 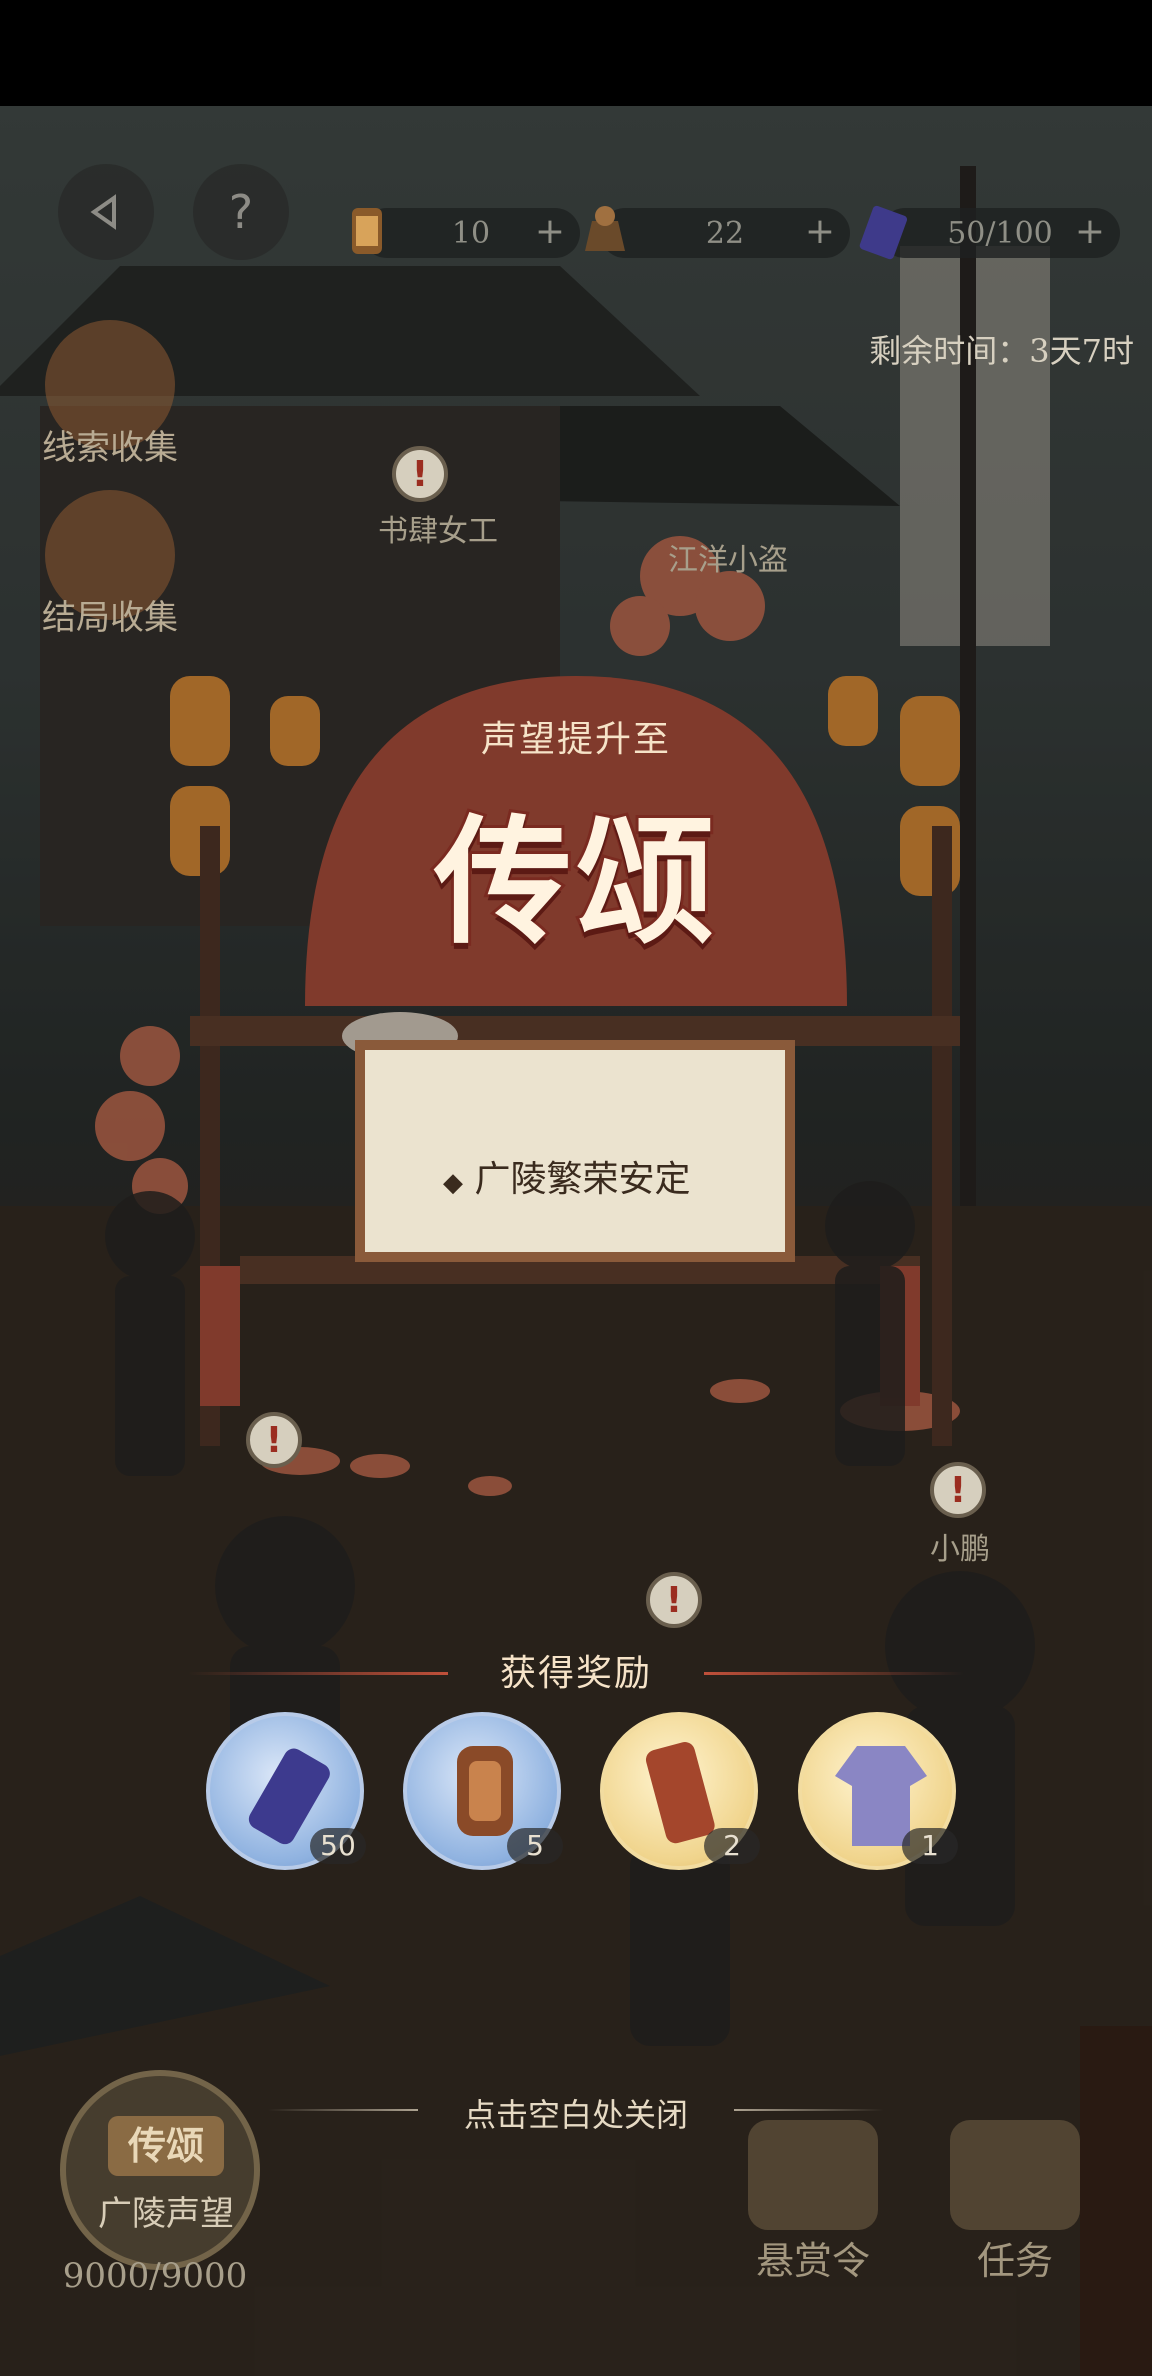 I want to click on ending-collection-button: 结局收集, so click(x=110, y=564).